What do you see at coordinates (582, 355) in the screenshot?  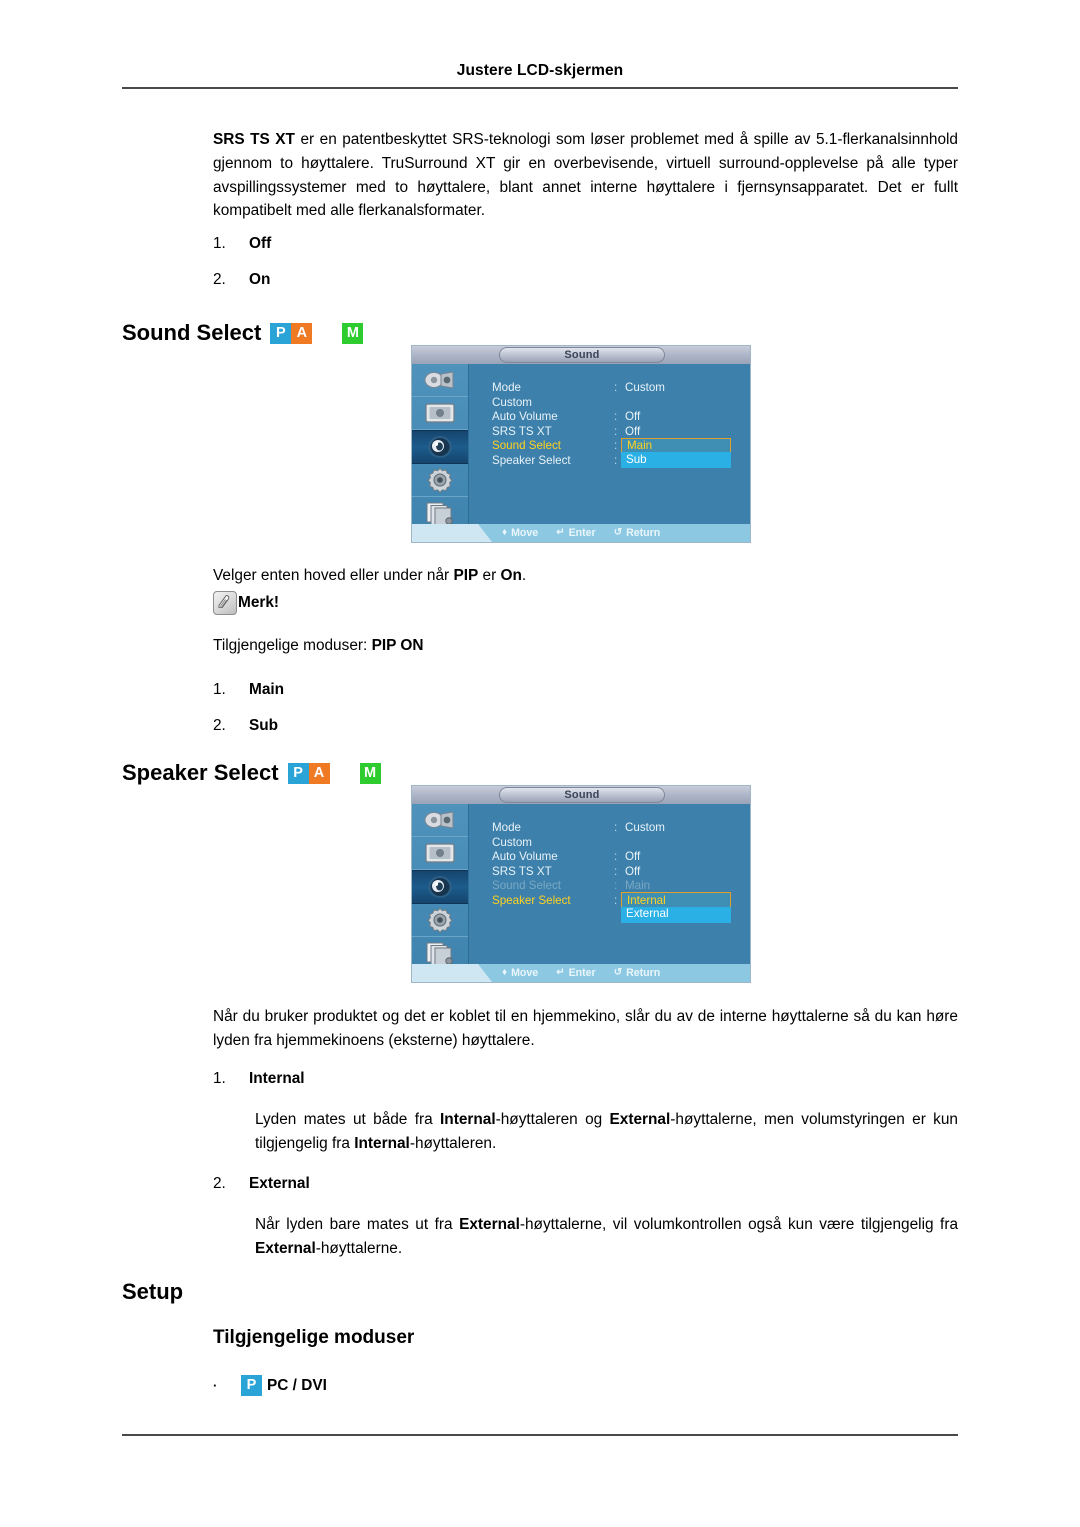 I see `osd-title: Sound` at bounding box center [582, 355].